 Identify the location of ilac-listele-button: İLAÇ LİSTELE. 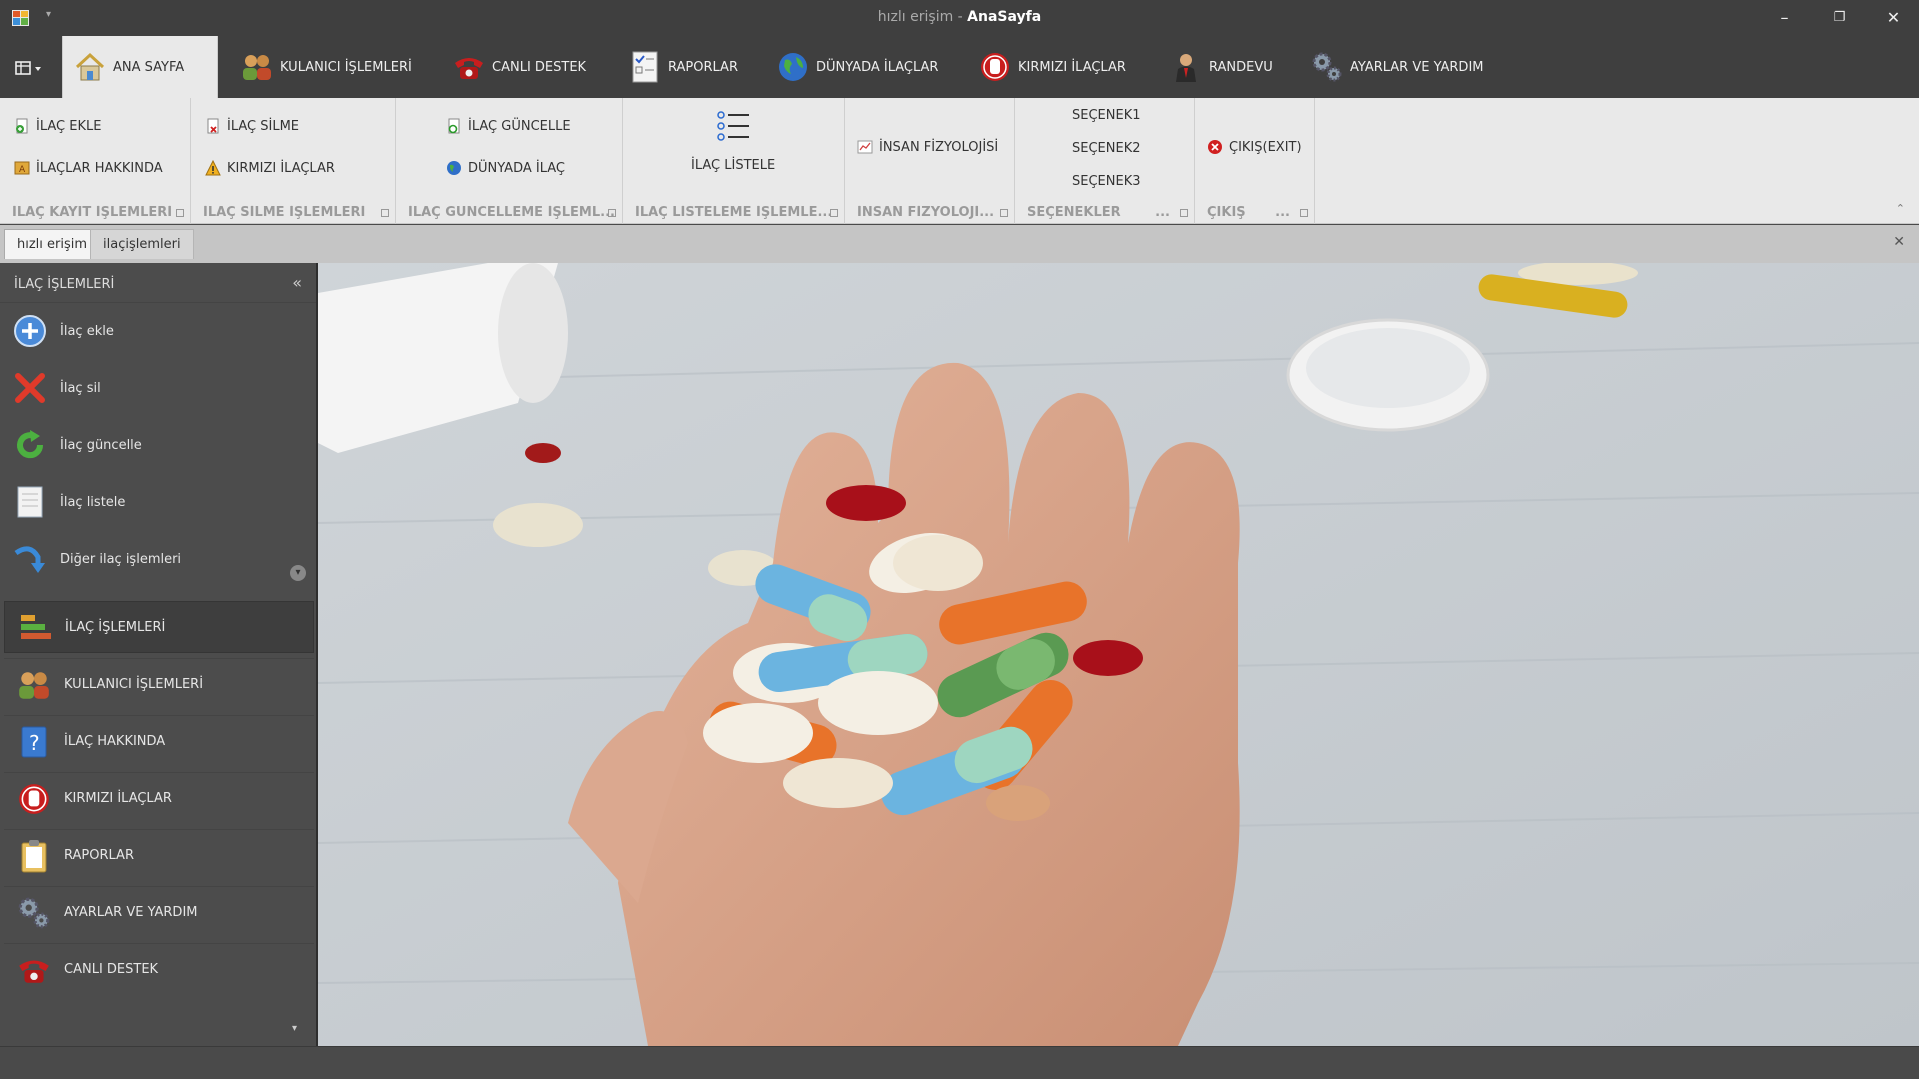
(733, 165).